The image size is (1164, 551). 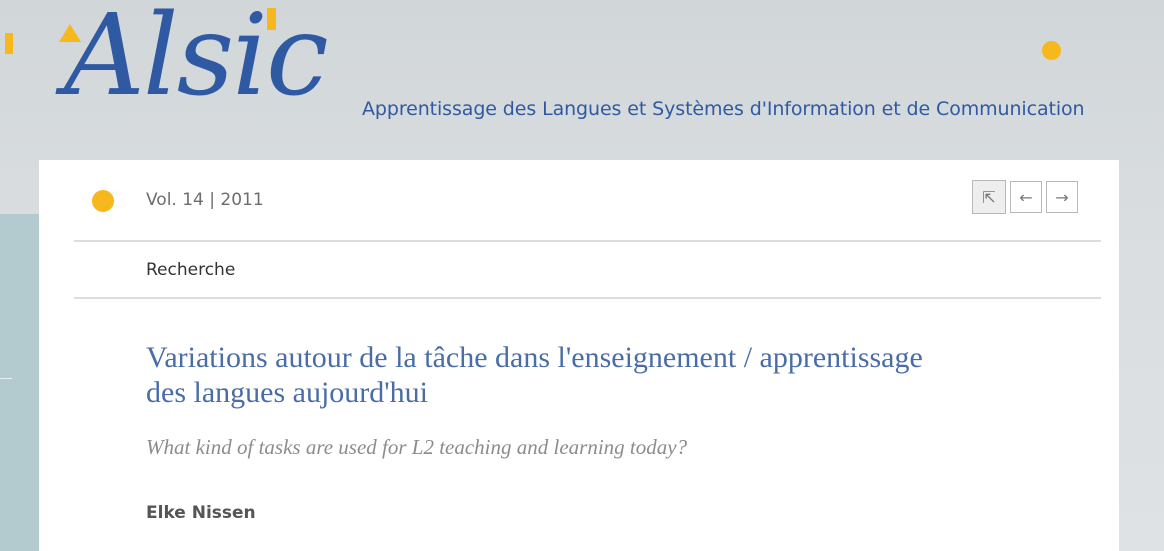 I want to click on article-navigation: ⇱ ← →, so click(x=1025, y=197).